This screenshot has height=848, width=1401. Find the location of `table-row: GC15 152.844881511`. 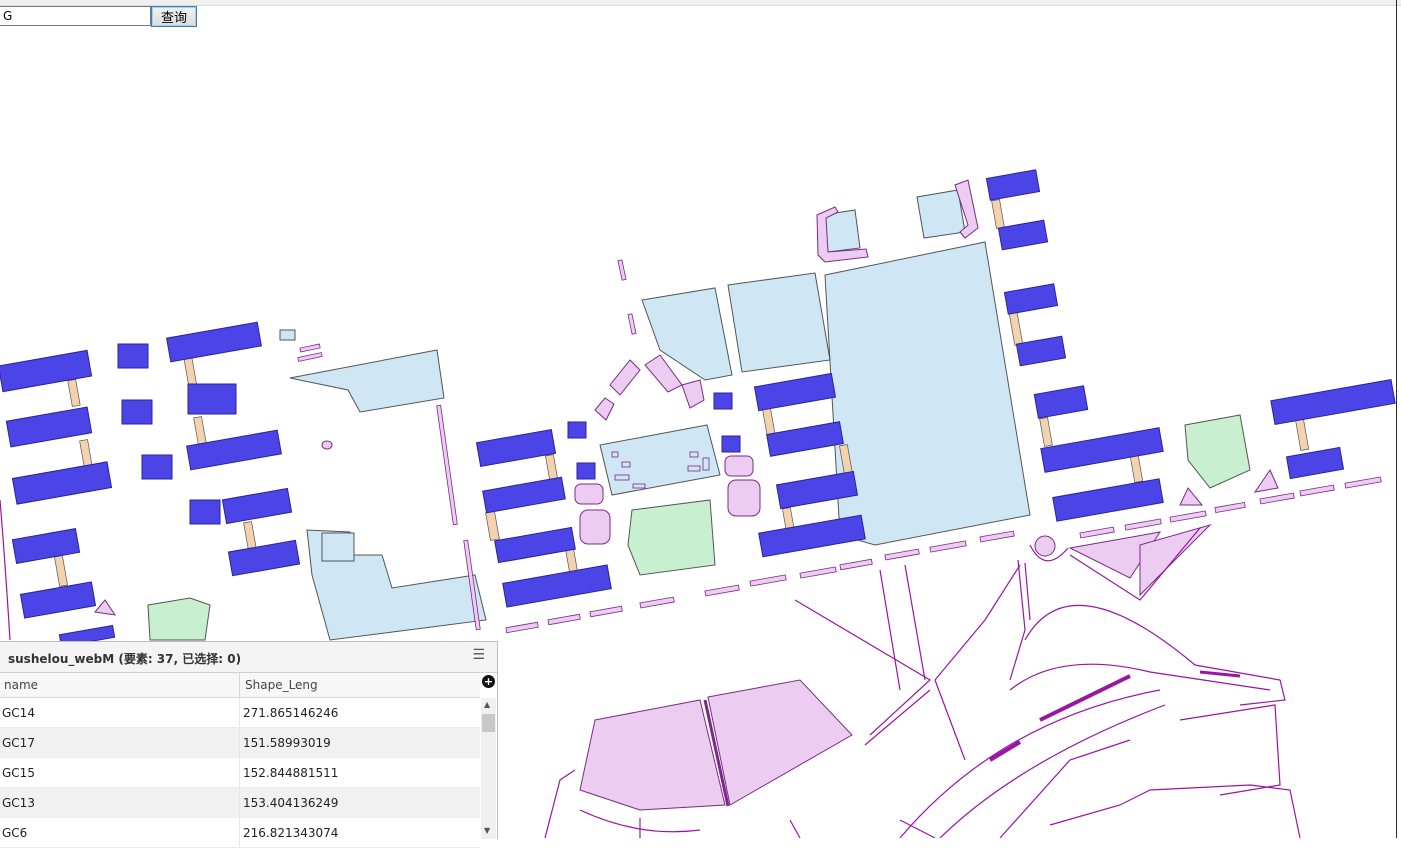

table-row: GC15 152.844881511 is located at coordinates (240, 773).